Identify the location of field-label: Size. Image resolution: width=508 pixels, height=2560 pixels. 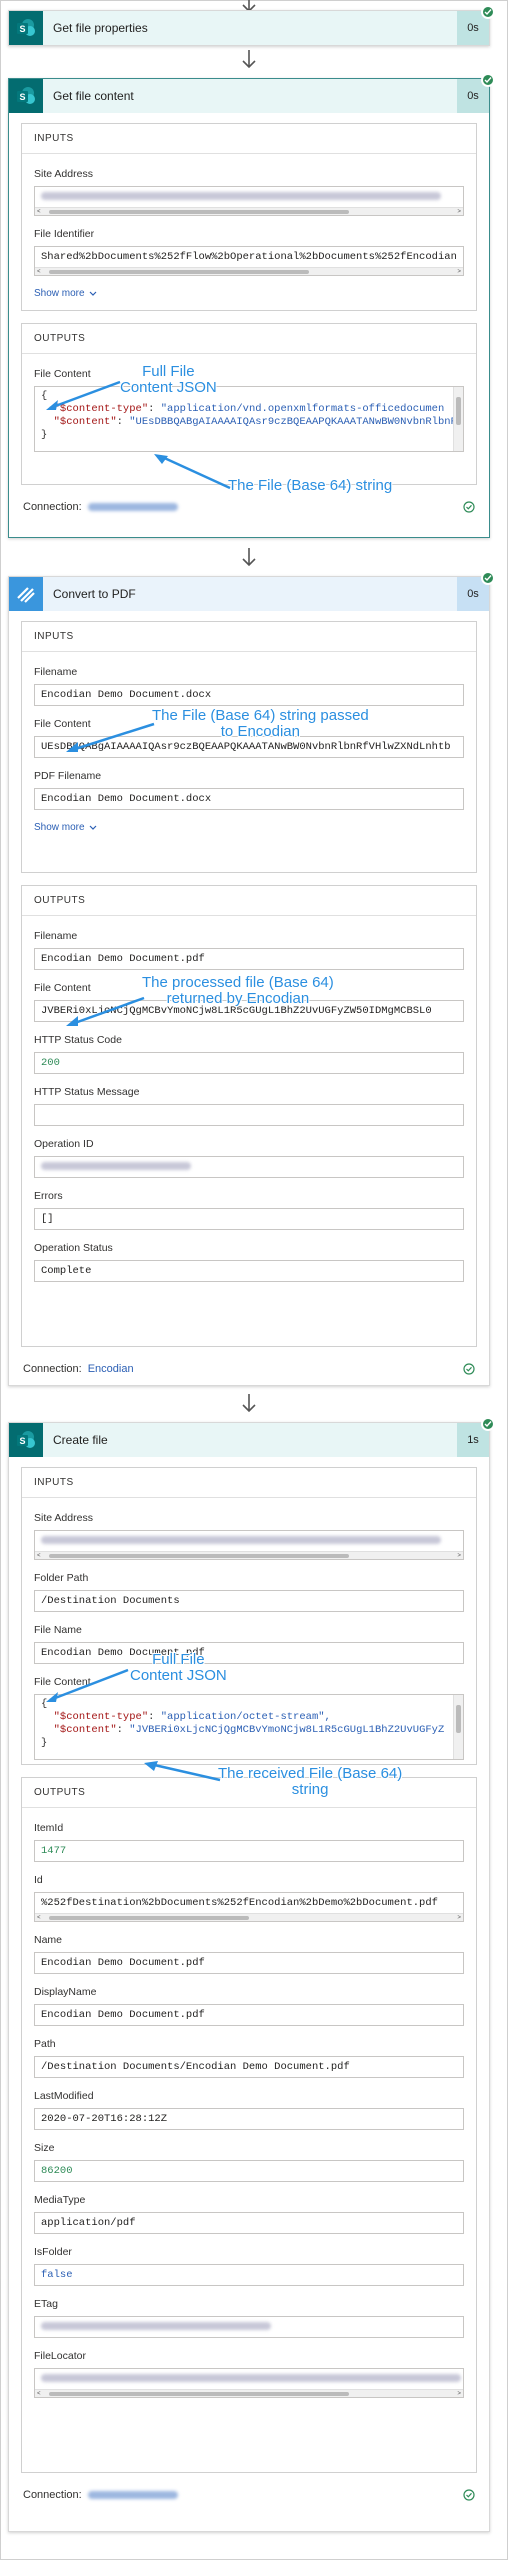
(44, 2148).